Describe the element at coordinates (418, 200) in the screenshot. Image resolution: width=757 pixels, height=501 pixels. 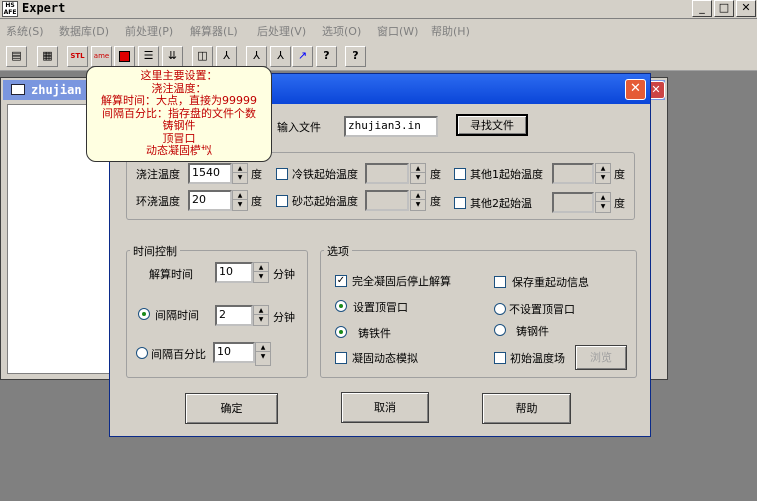
I see `sand-core-start-spinner: ▲ ▼` at that location.